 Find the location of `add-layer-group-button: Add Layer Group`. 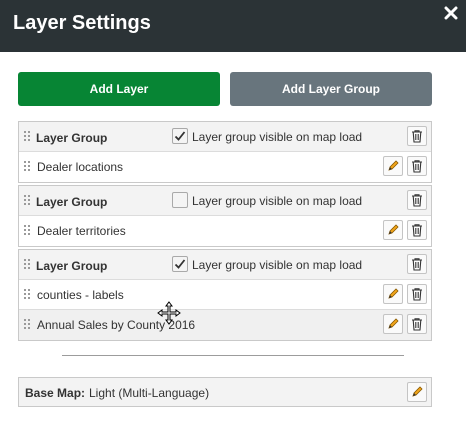

add-layer-group-button: Add Layer Group is located at coordinates (331, 89).